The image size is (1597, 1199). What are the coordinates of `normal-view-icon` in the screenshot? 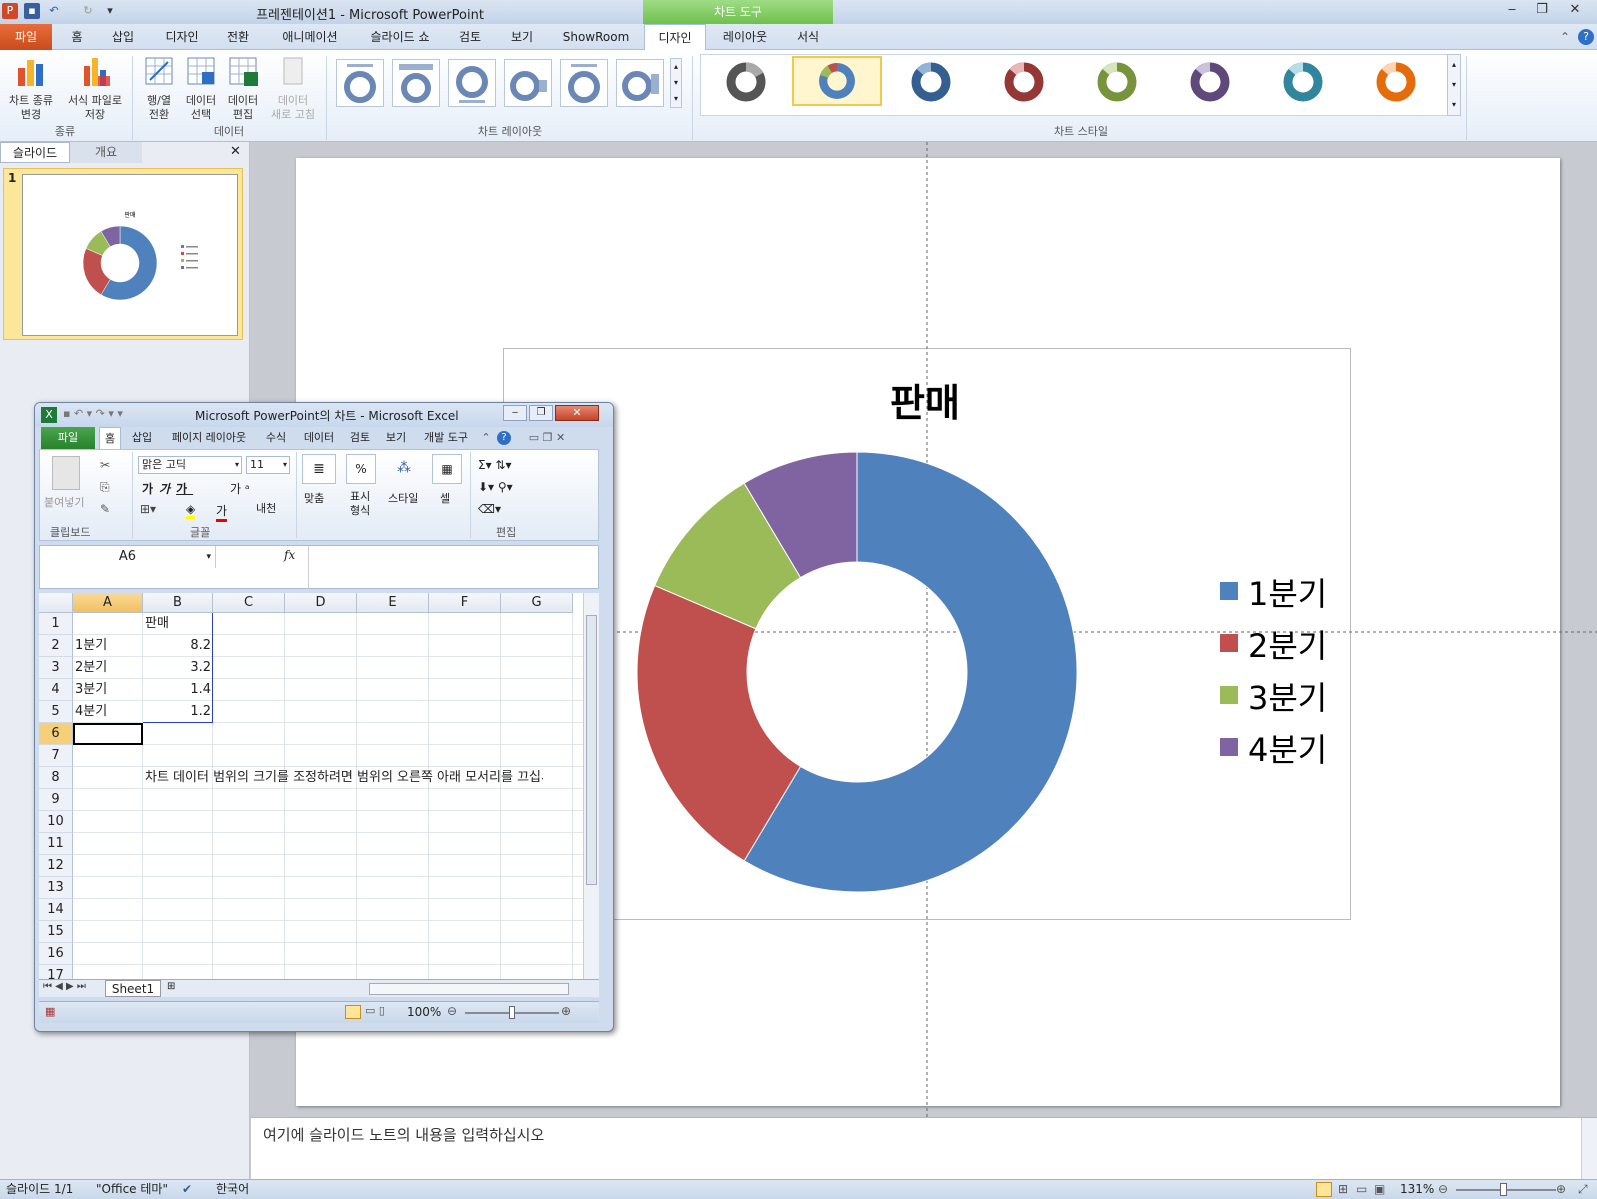 It's located at (1324, 1189).